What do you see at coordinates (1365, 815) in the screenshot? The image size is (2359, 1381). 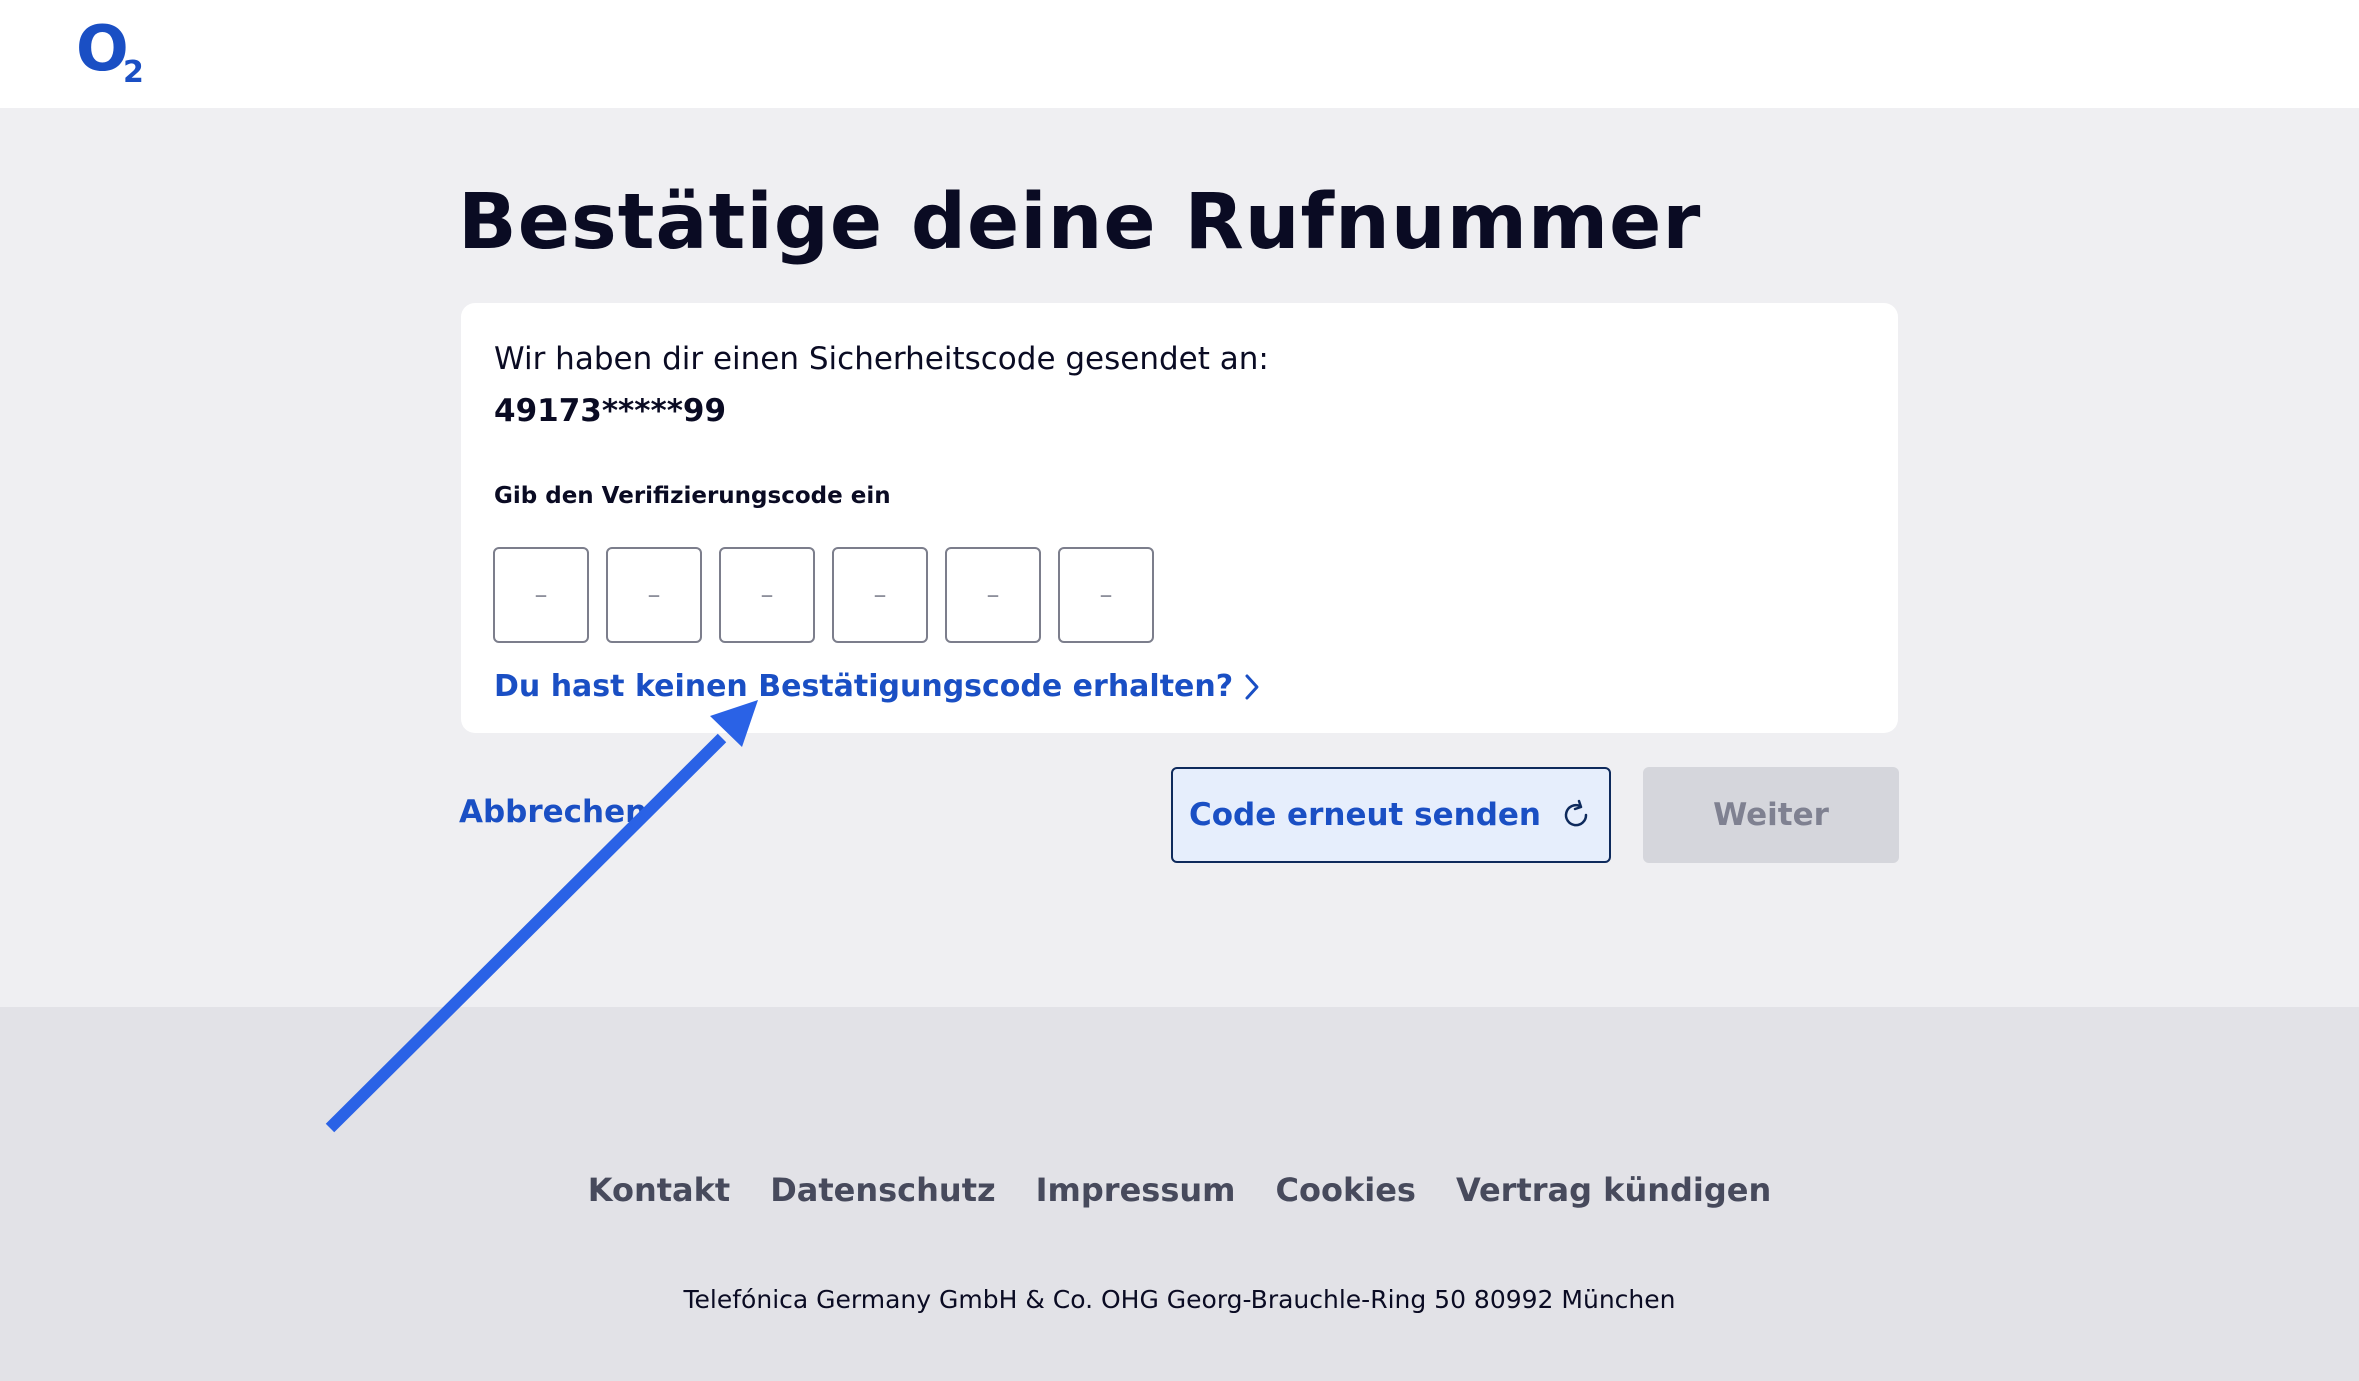 I see `resend-code-label: Code erneut senden` at bounding box center [1365, 815].